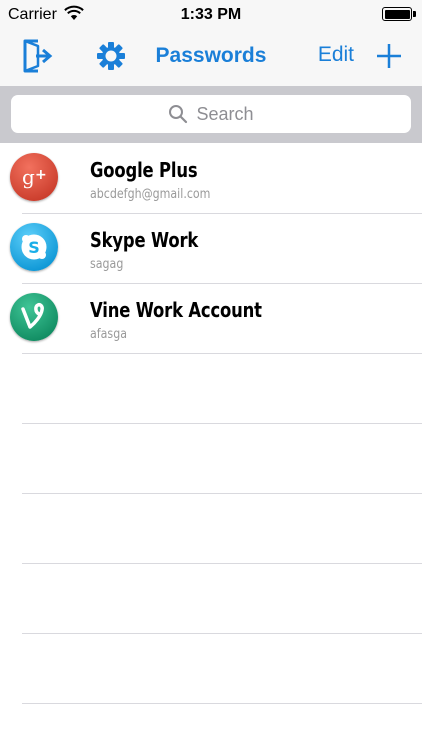  I want to click on google-plus-icon: g +, so click(34, 177).